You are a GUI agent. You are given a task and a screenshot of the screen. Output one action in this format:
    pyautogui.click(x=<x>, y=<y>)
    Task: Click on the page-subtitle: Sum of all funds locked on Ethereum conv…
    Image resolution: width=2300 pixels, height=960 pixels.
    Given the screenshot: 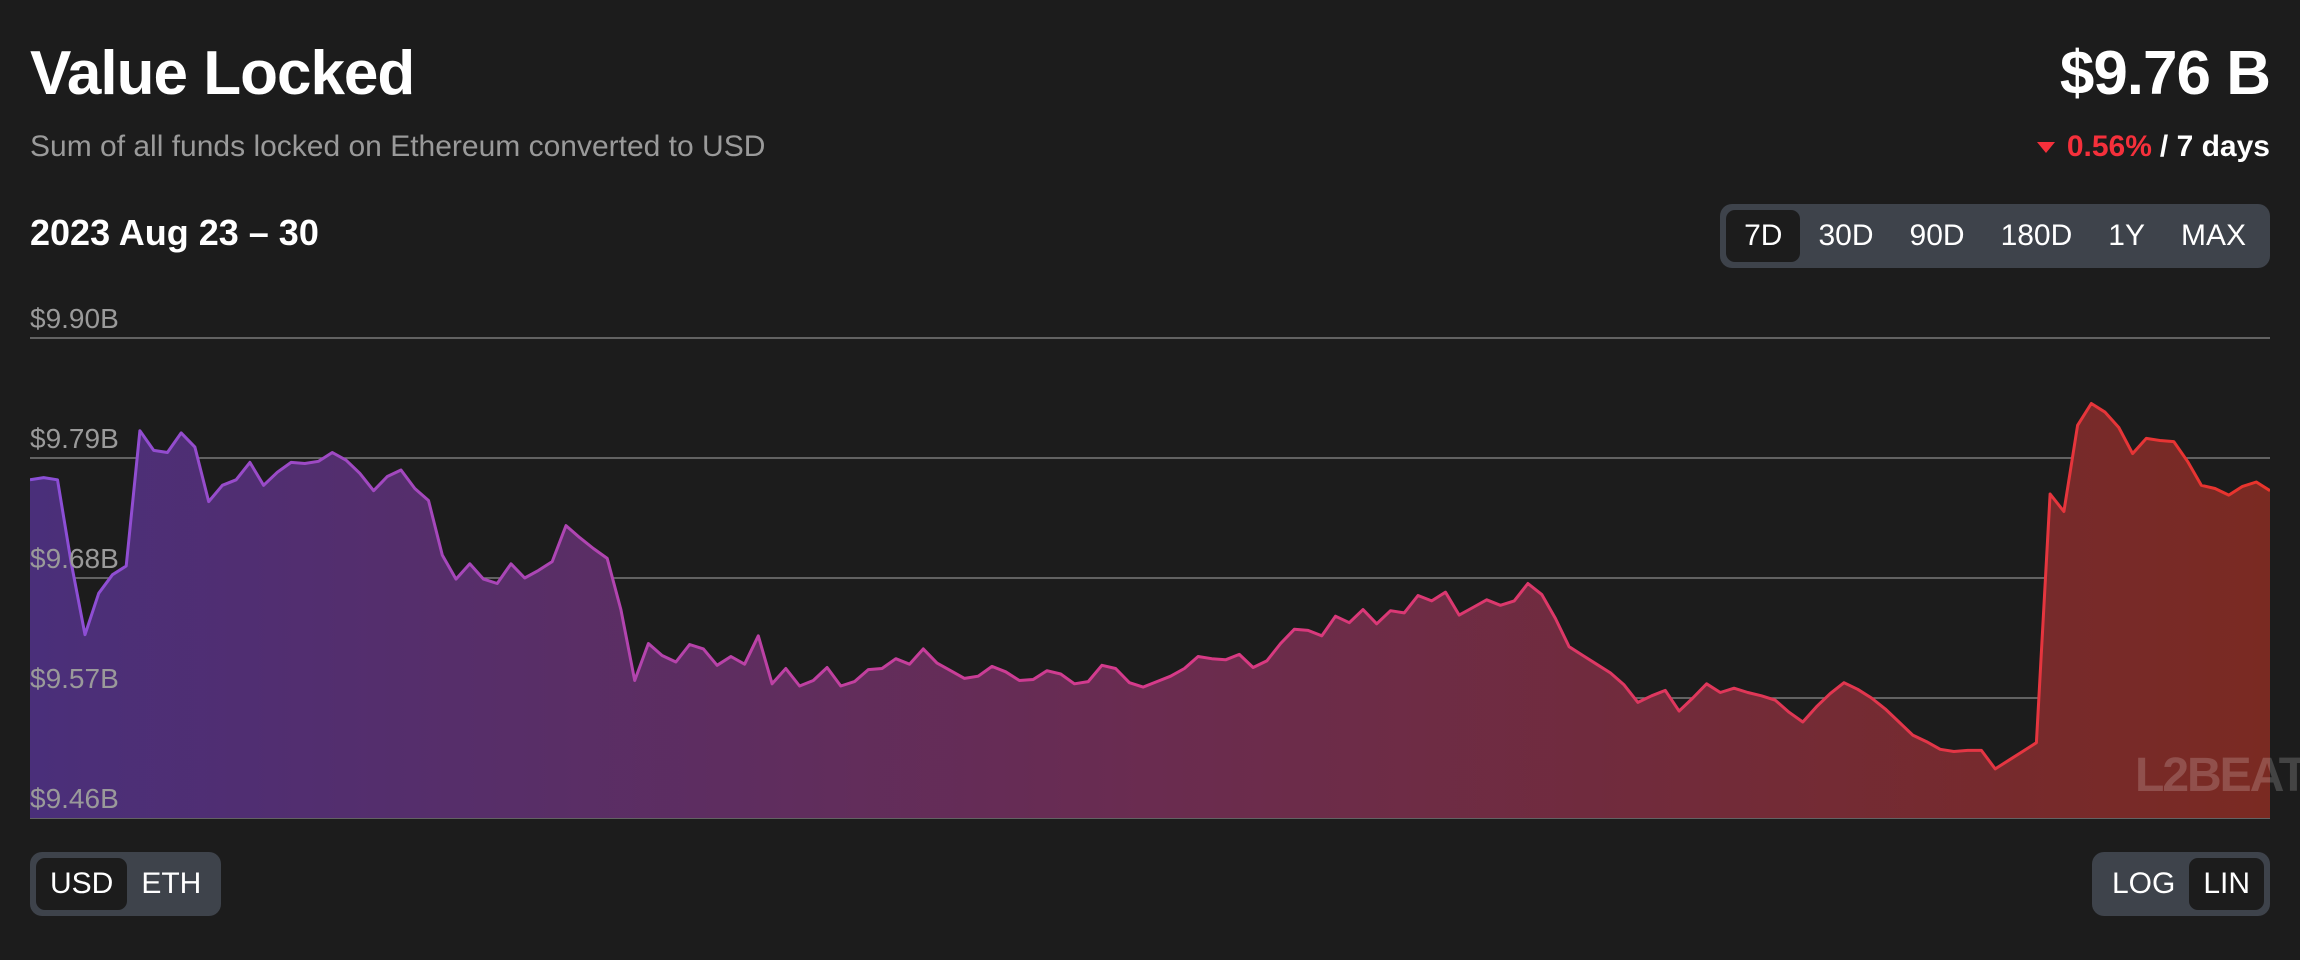 What is the action you would take?
    pyautogui.click(x=398, y=146)
    